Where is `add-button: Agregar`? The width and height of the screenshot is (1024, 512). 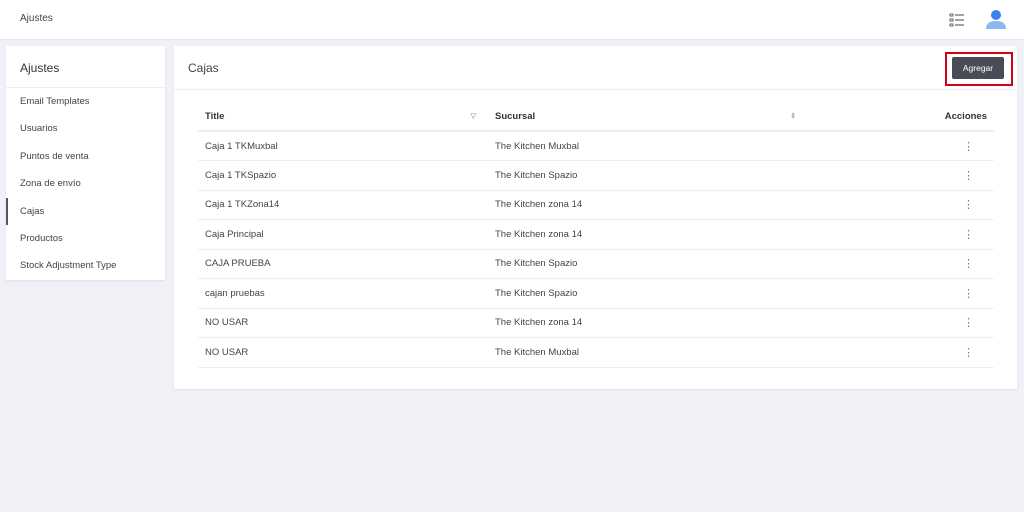
add-button: Agregar is located at coordinates (978, 68).